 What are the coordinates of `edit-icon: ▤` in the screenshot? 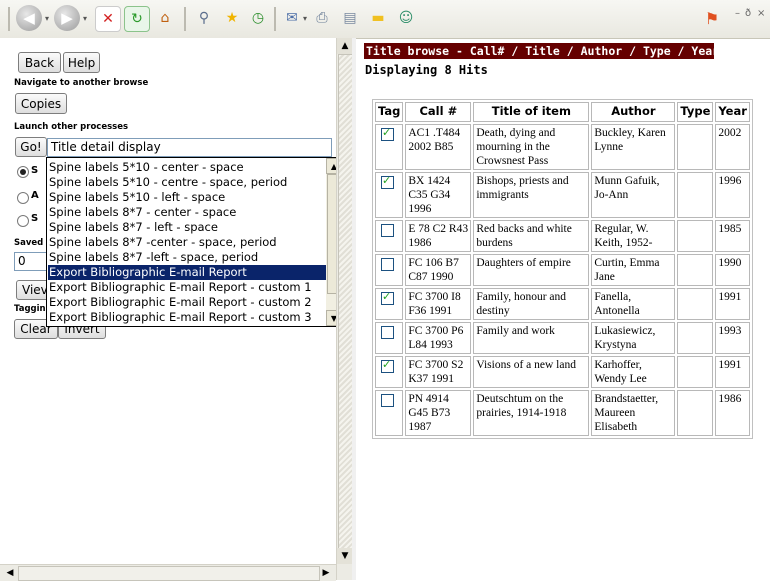 It's located at (350, 18).